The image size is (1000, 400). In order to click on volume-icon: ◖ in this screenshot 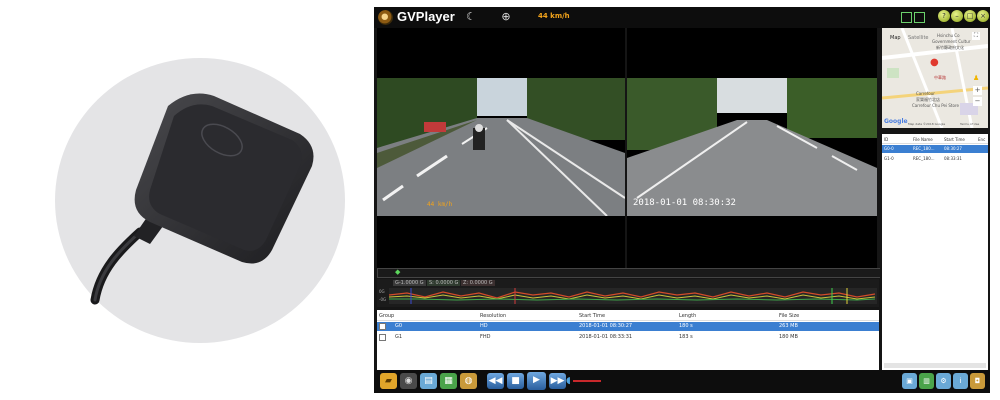, I will do `click(568, 381)`.